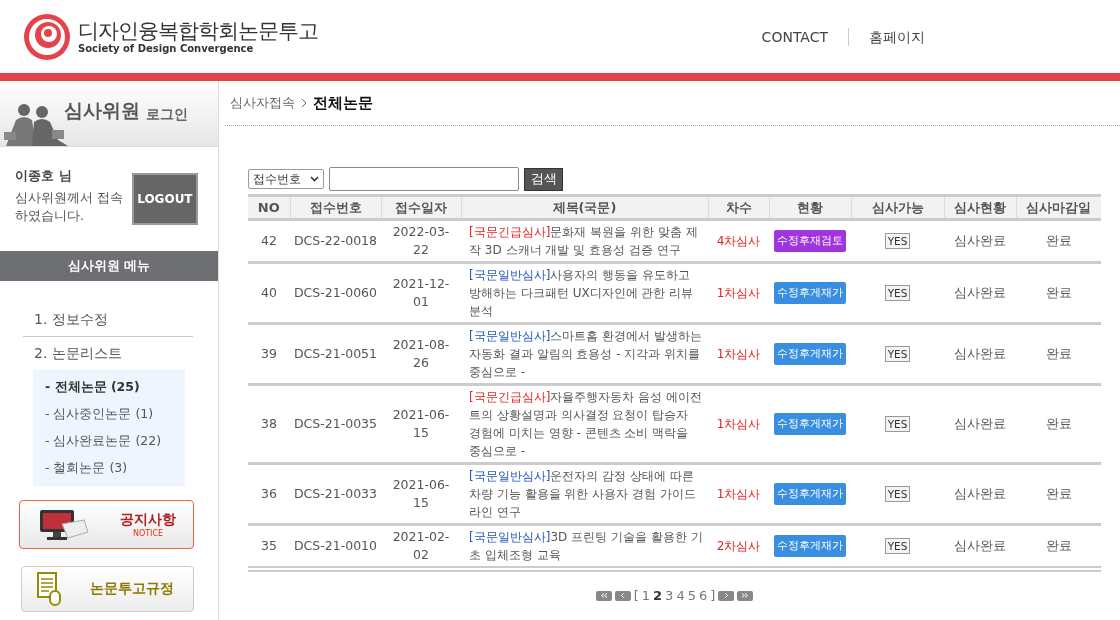  I want to click on search-type-select: 접수번호, so click(286, 179).